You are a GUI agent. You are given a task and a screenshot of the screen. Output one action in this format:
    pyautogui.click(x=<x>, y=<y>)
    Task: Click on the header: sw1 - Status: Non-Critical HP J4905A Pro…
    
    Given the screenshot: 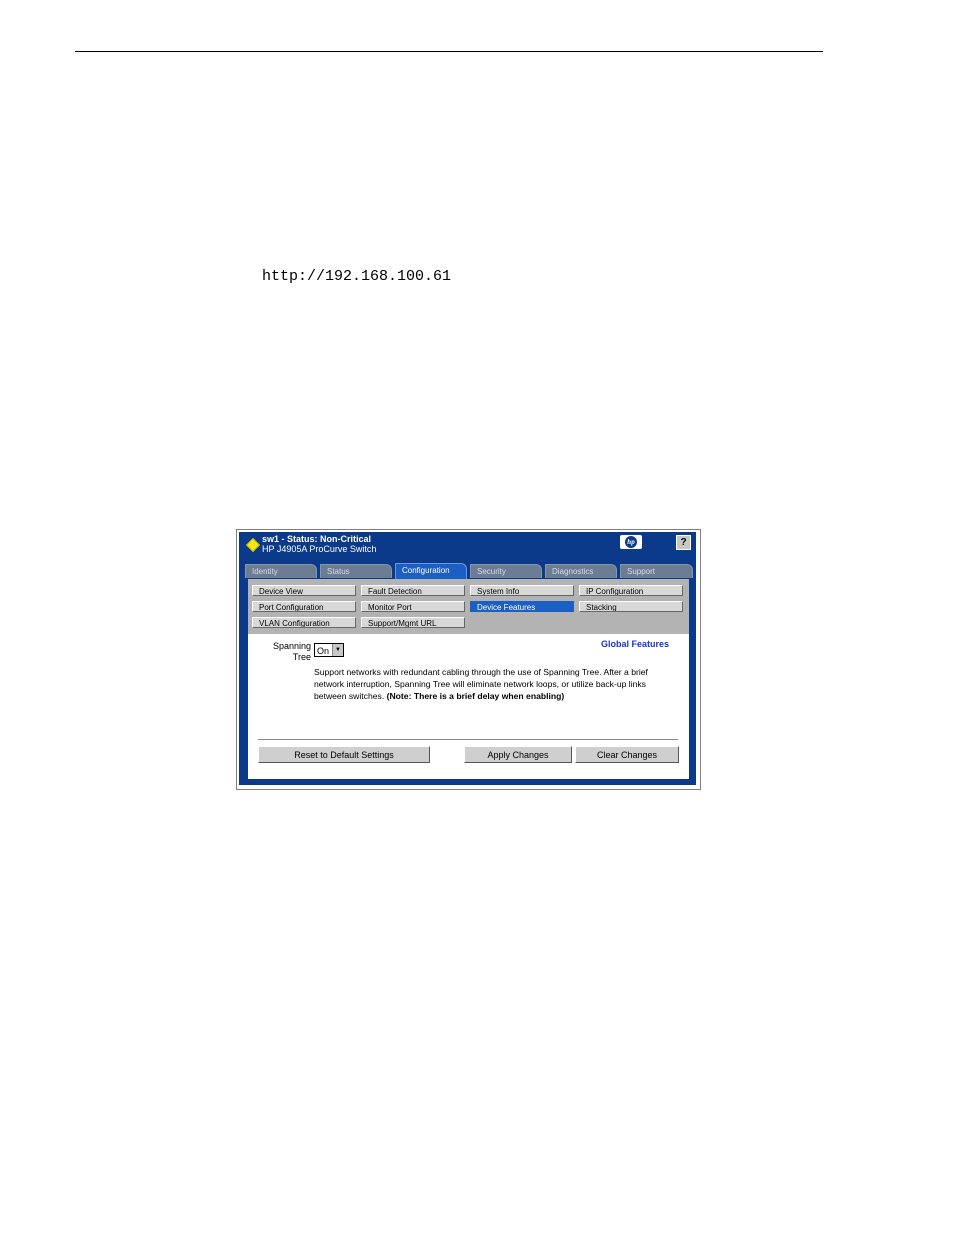 What is the action you would take?
    pyautogui.click(x=467, y=547)
    